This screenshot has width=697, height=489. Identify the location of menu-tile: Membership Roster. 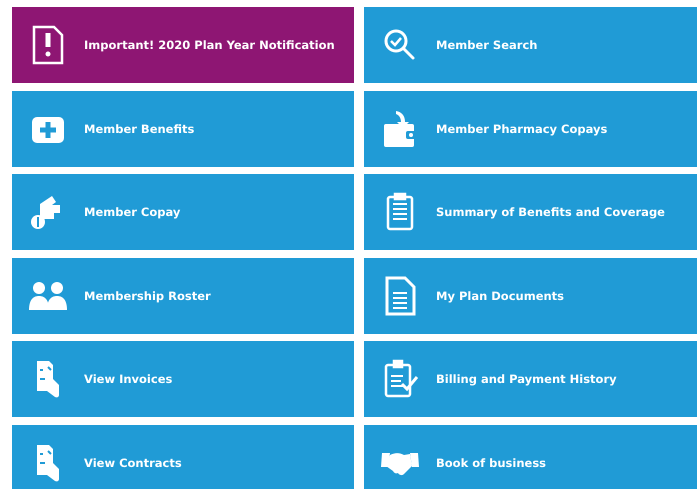
(183, 296).